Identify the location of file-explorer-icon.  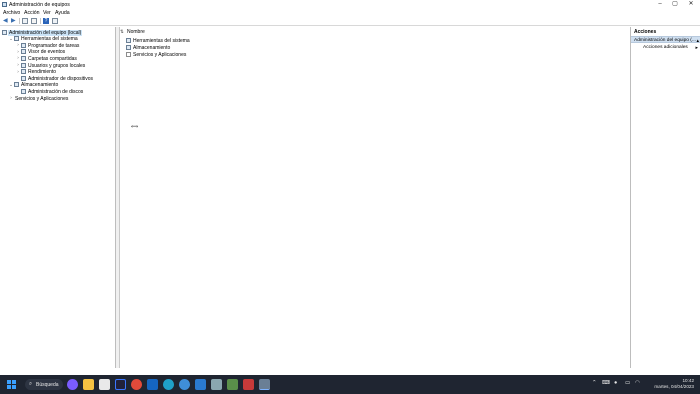
(88, 384).